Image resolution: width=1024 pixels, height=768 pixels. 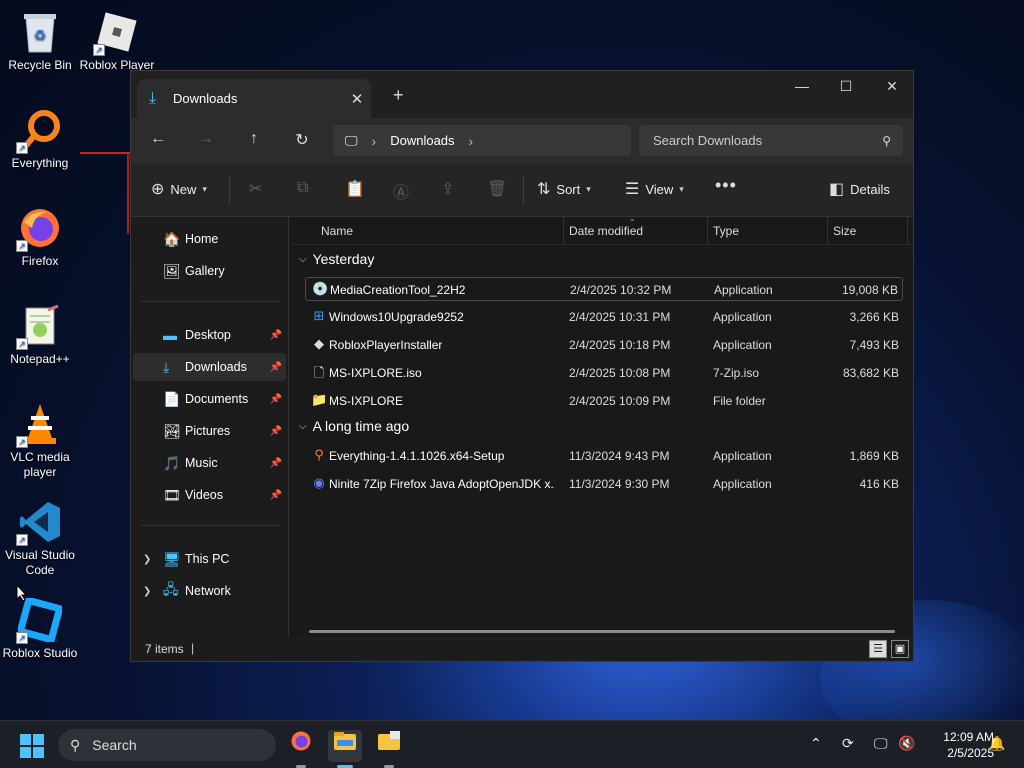 What do you see at coordinates (206, 139) in the screenshot?
I see `forward-button: →` at bounding box center [206, 139].